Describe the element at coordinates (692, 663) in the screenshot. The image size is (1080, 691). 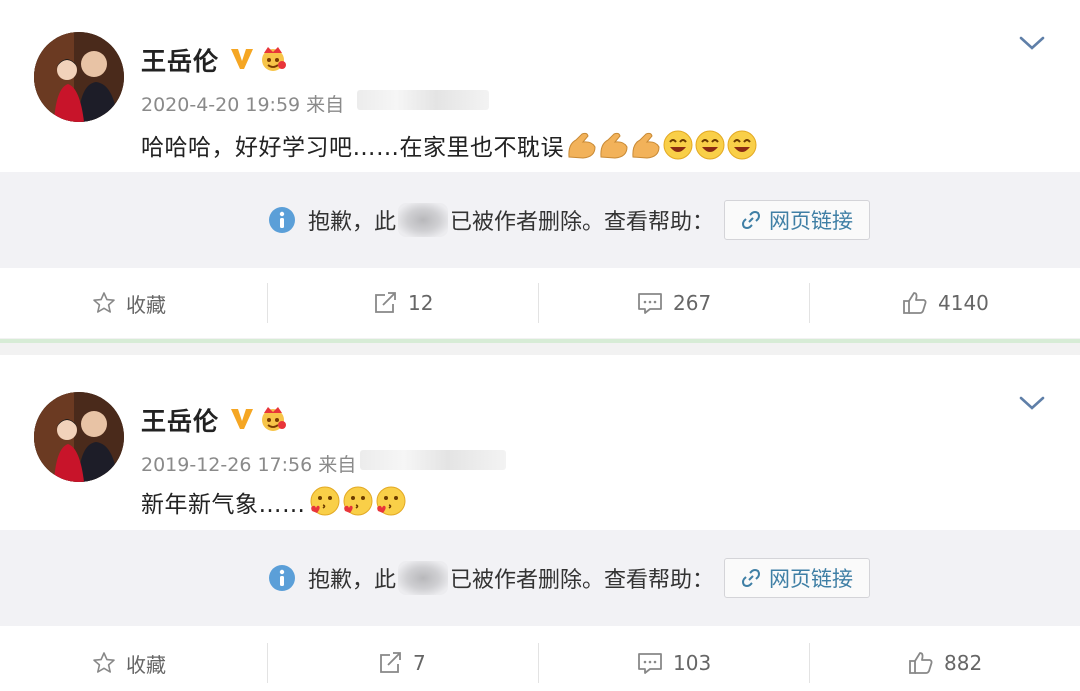
I see `comment-count: 103` at that location.